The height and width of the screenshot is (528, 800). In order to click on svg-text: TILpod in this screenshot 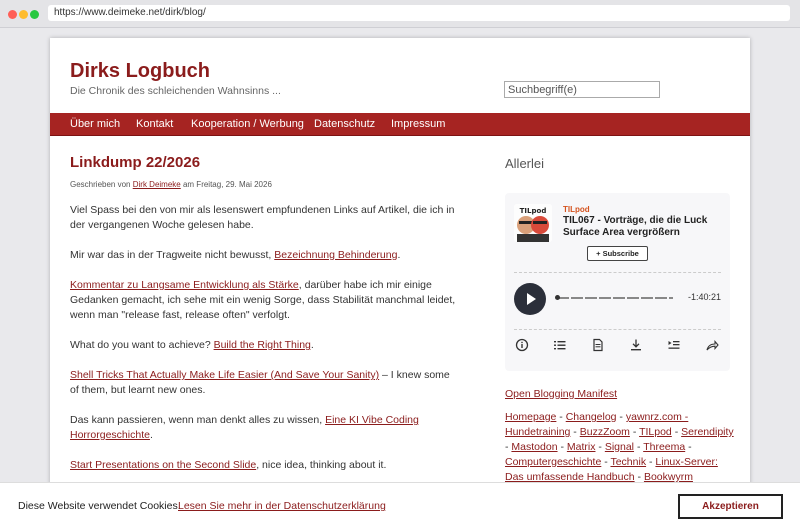, I will do `click(533, 211)`.